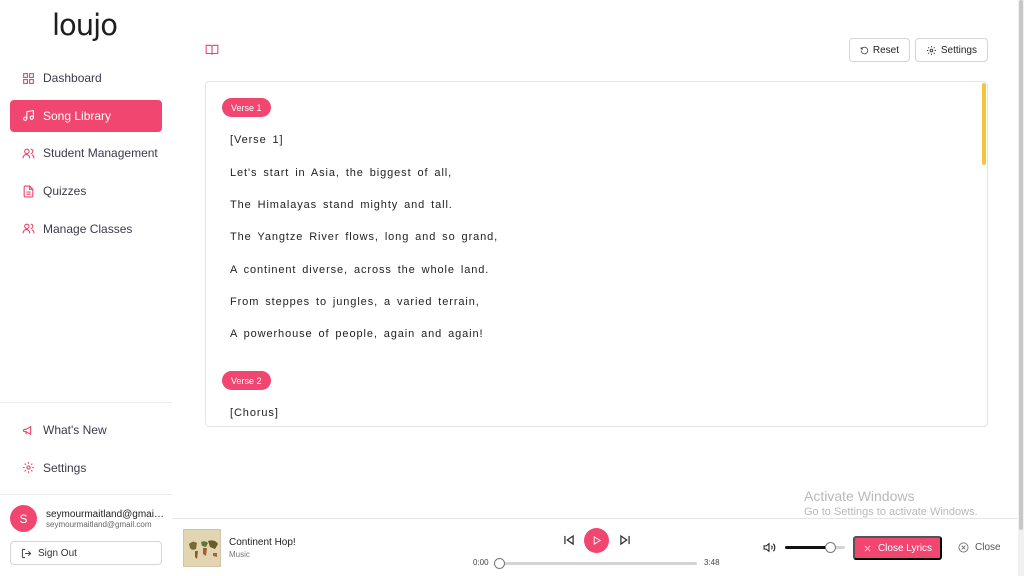 This screenshot has width=1024, height=576. Describe the element at coordinates (100, 153) in the screenshot. I see `sidebar-item-label: Student Management` at that location.